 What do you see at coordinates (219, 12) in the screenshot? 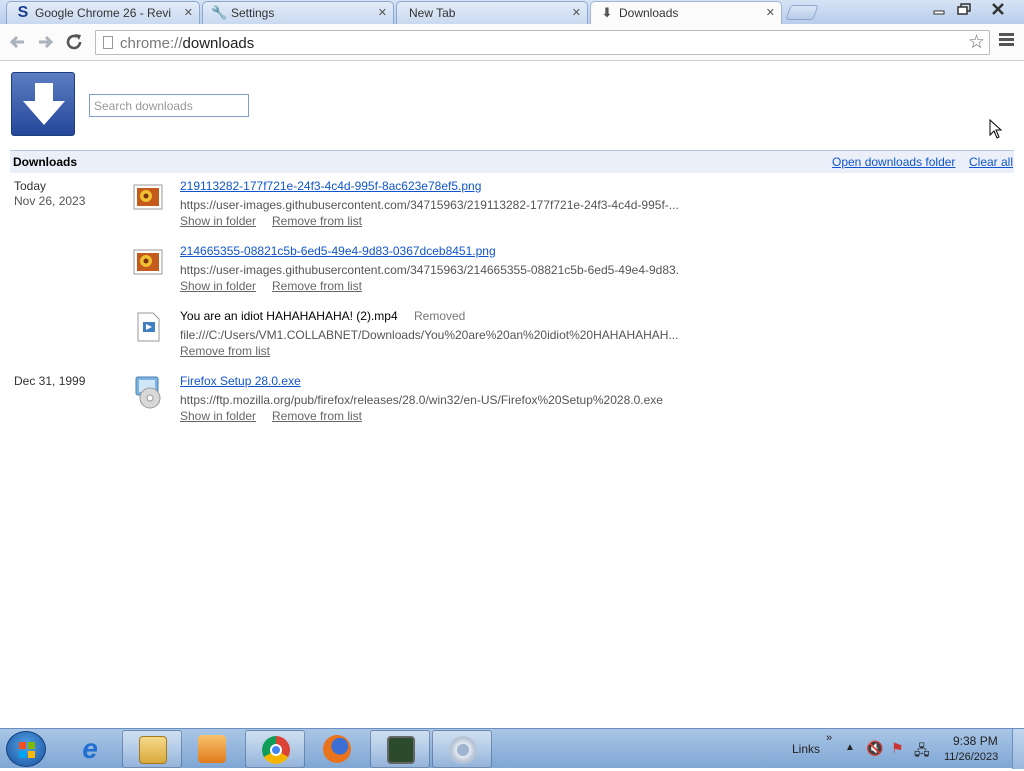
I see `wrench-icon: 🔧` at bounding box center [219, 12].